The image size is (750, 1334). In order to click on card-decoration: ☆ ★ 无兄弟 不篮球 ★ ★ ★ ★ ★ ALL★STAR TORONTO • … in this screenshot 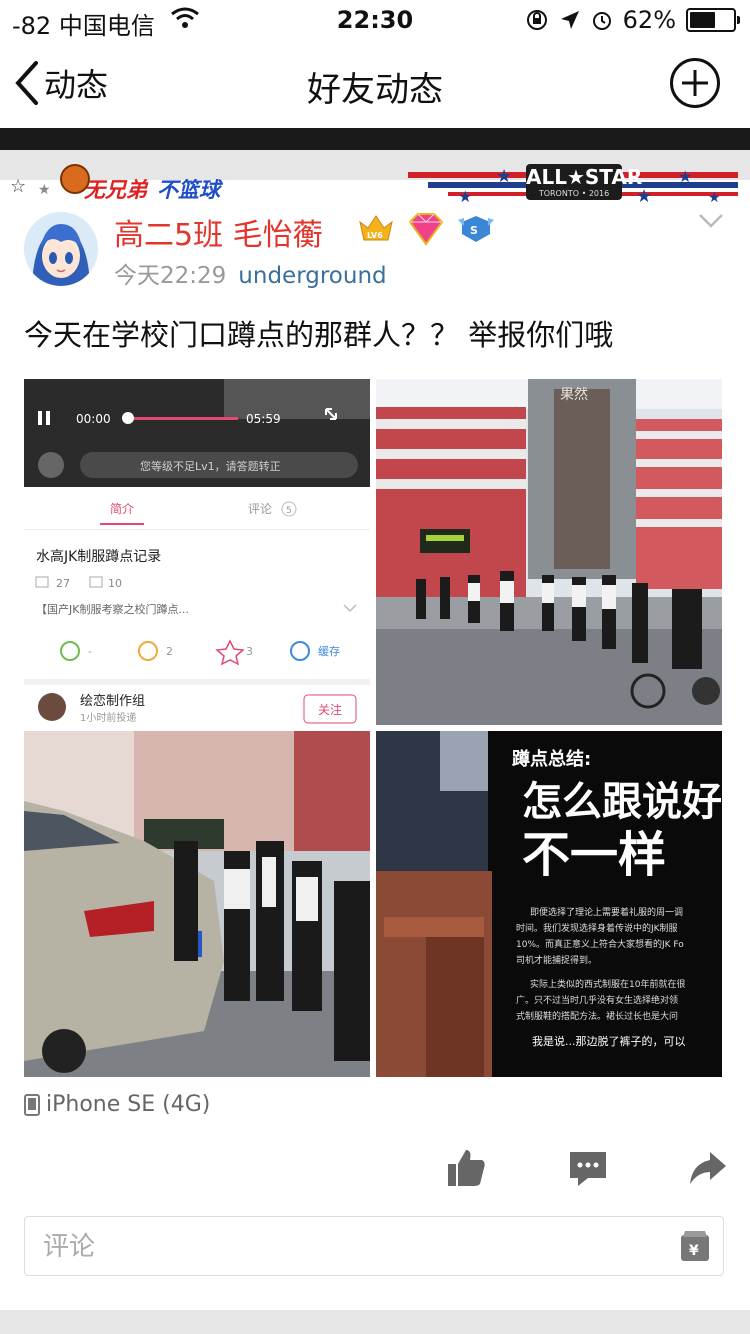, I will do `click(375, 180)`.